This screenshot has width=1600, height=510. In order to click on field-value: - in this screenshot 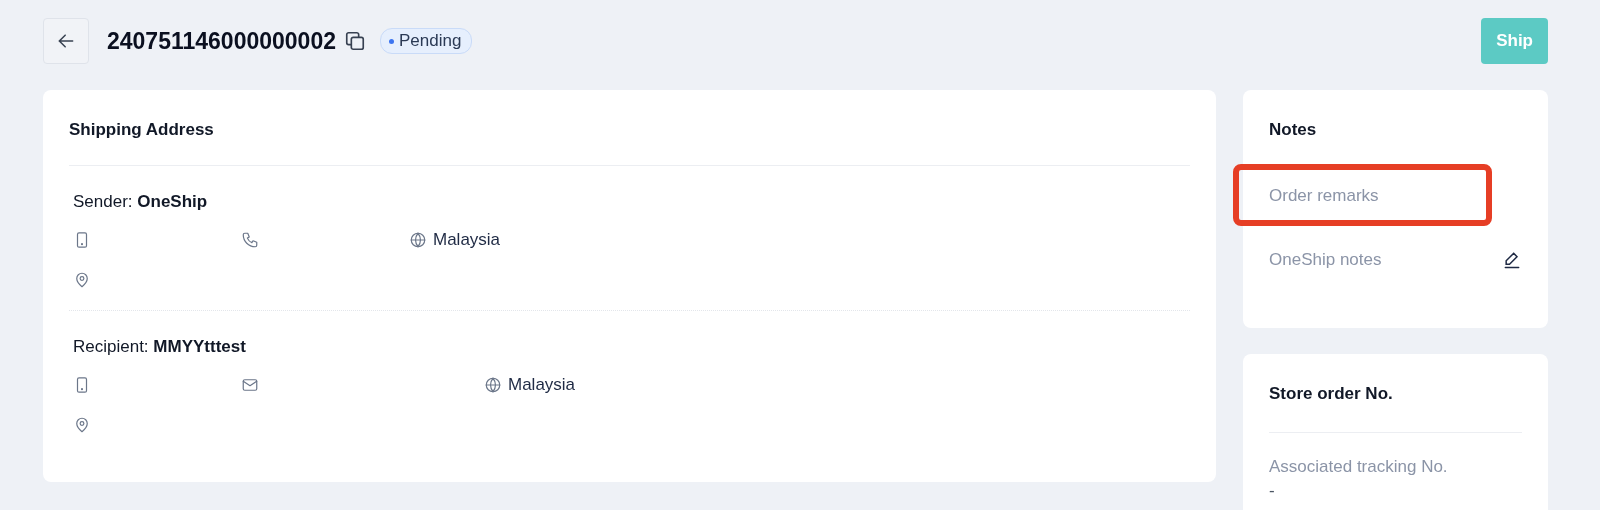, I will do `click(1272, 491)`.